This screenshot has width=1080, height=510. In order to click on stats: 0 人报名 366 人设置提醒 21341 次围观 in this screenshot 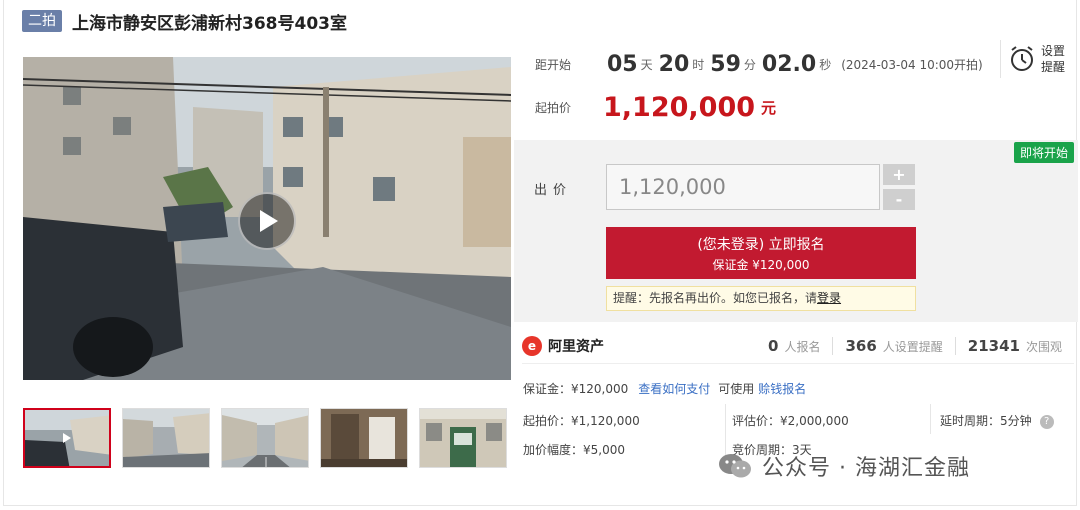, I will do `click(915, 345)`.